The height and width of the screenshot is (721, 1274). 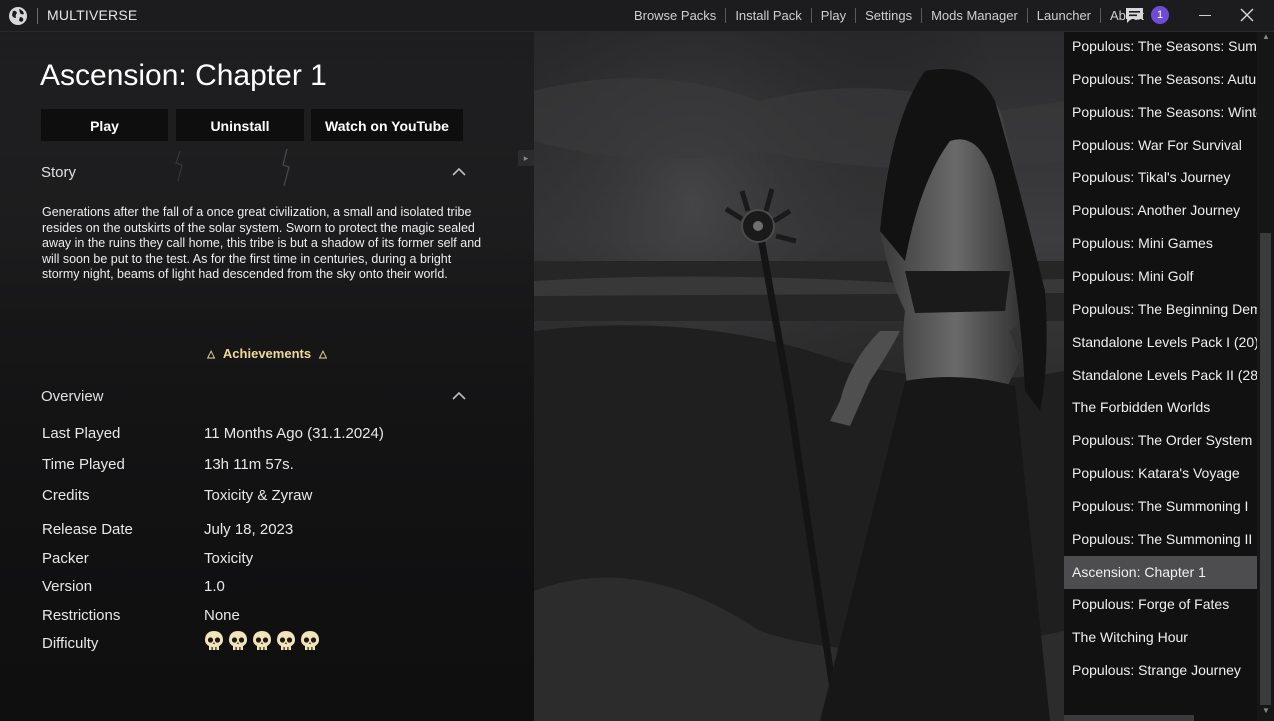 I want to click on nav-launcher: Launcher, so click(x=1064, y=16).